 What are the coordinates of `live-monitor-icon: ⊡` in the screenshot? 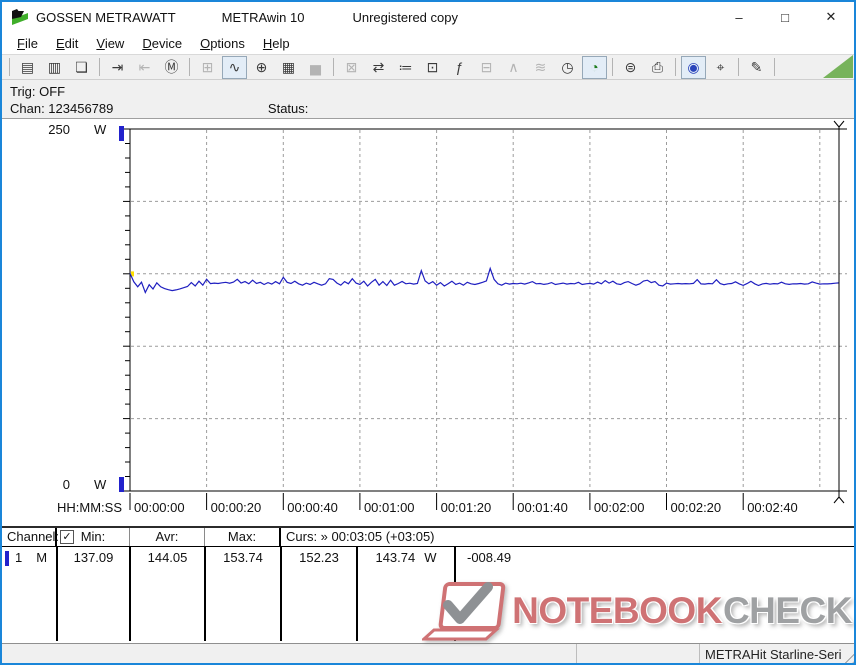 It's located at (432, 67).